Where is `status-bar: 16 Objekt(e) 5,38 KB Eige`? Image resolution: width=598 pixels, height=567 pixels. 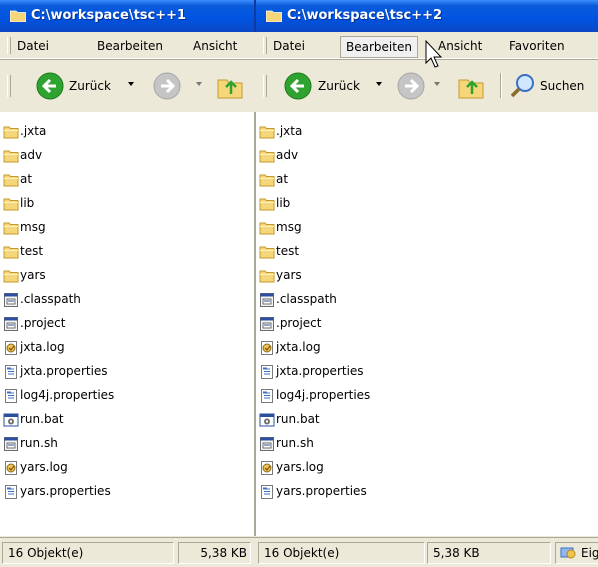 status-bar: 16 Objekt(e) 5,38 KB Eige is located at coordinates (427, 552).